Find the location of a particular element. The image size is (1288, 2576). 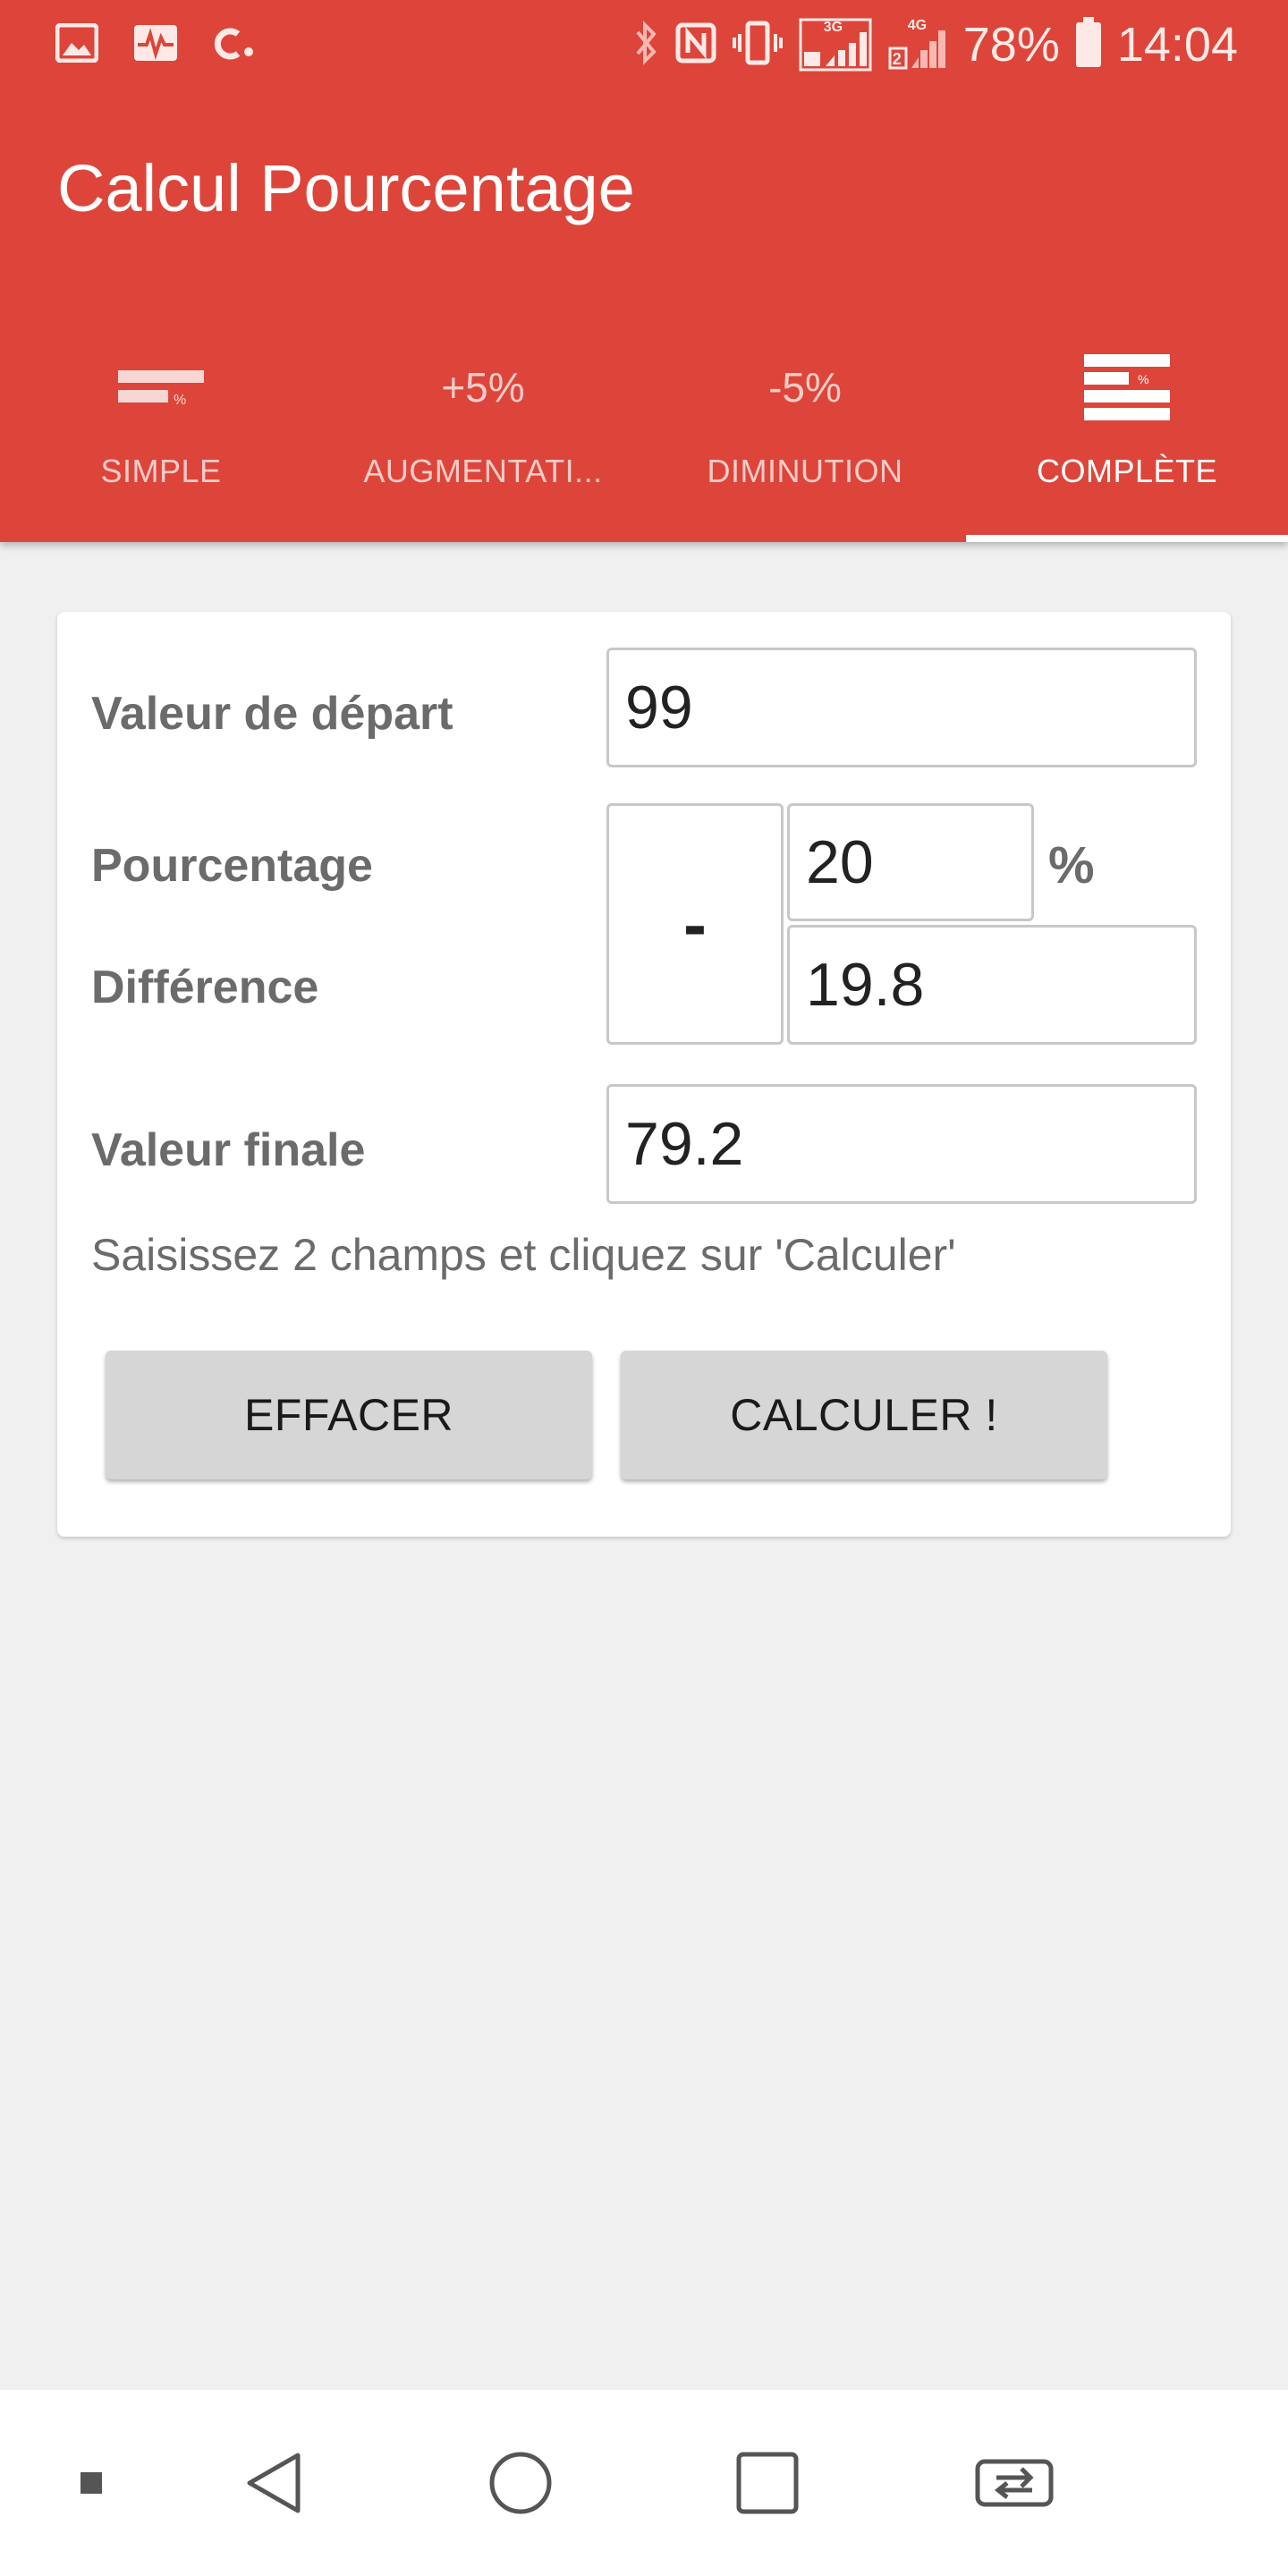

tab-complete-label: COMPLÈTE is located at coordinates (1127, 471).